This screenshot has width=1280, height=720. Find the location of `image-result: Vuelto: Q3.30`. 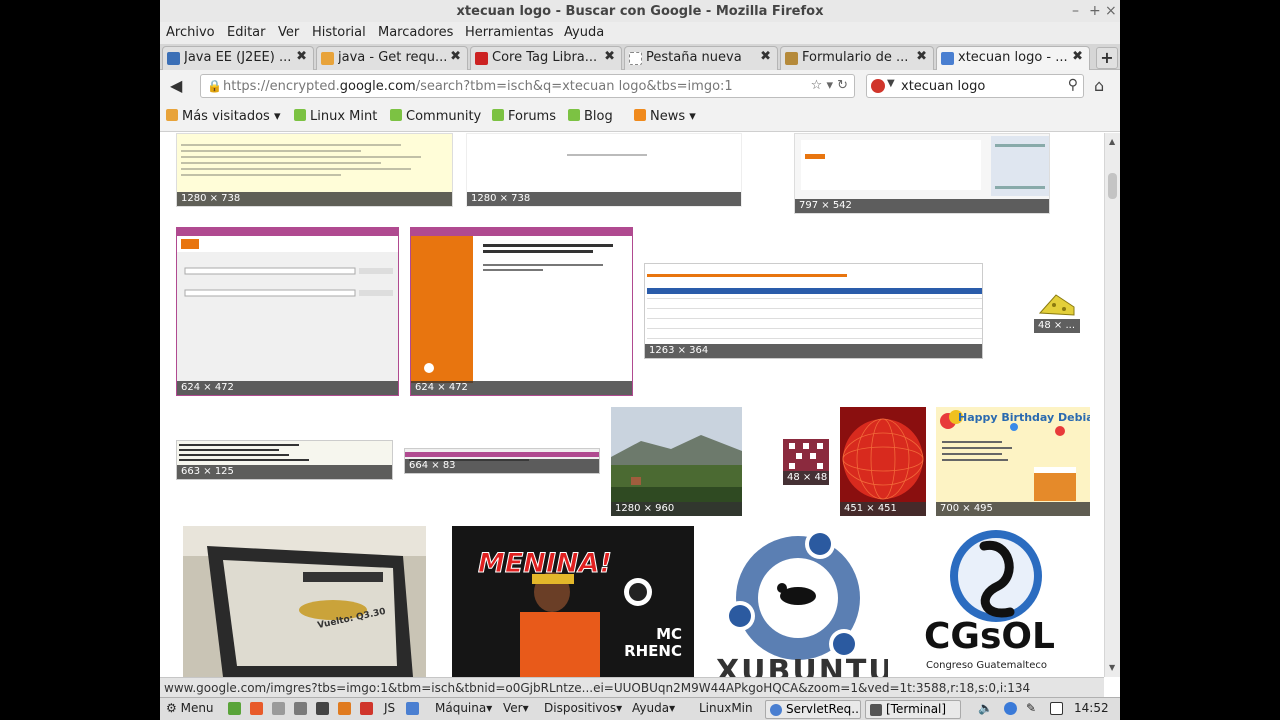

image-result: Vuelto: Q3.30 is located at coordinates (304, 601).